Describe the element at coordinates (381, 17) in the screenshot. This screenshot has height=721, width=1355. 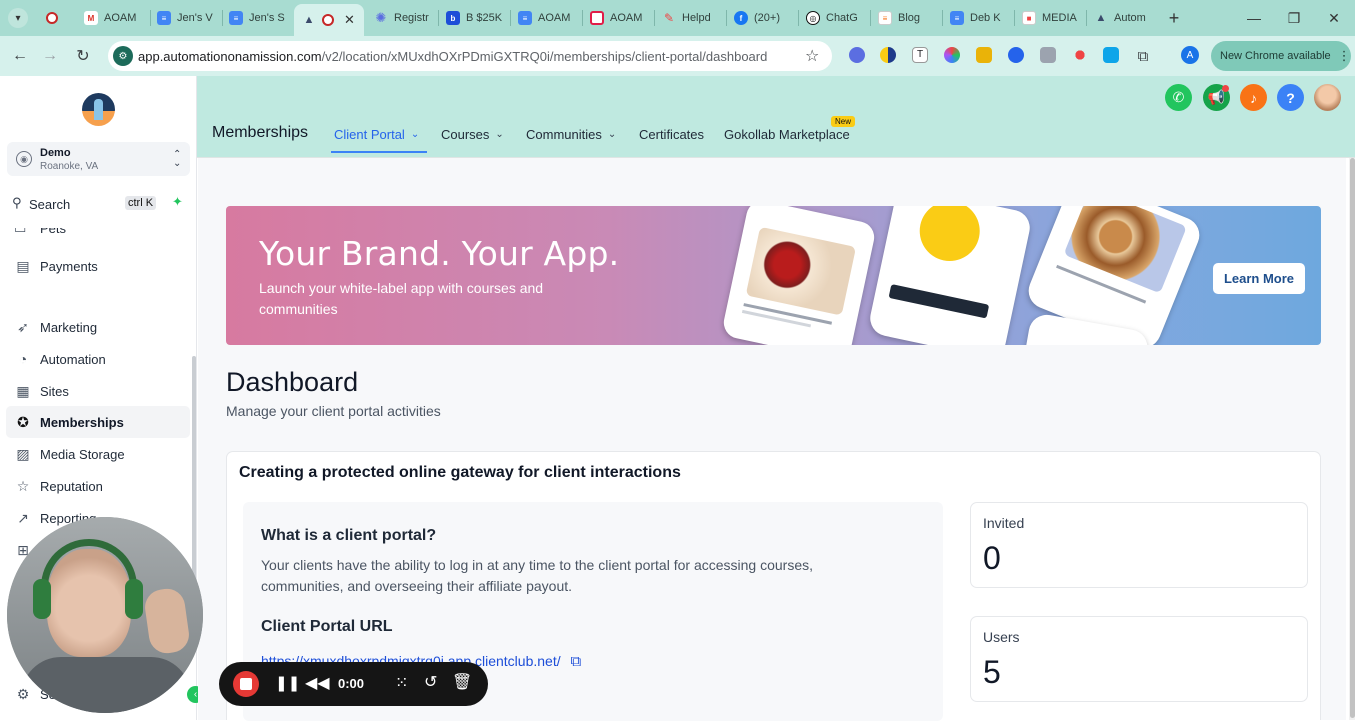
I see `gear-icon: ✺` at that location.